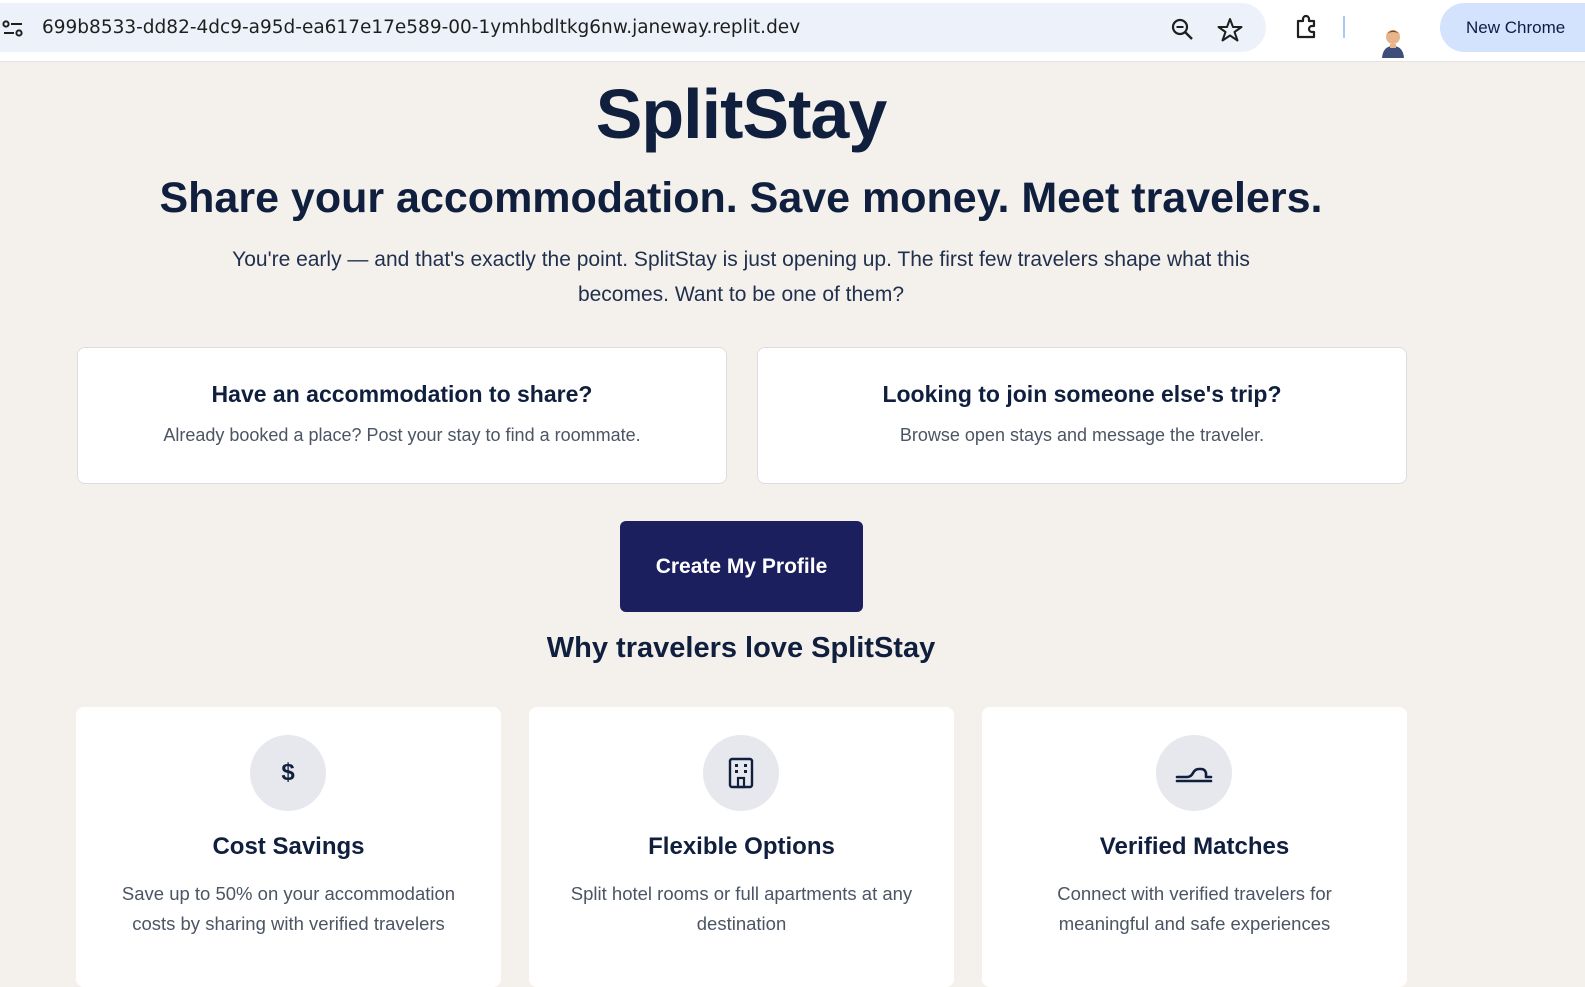  I want to click on handshake-svg, so click(1194, 775).